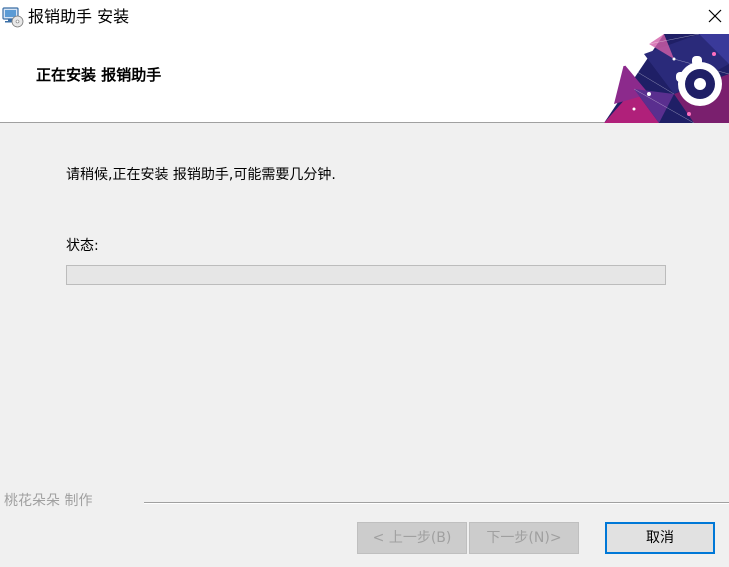  Describe the element at coordinates (366, 275) in the screenshot. I see `progress-bar` at that location.